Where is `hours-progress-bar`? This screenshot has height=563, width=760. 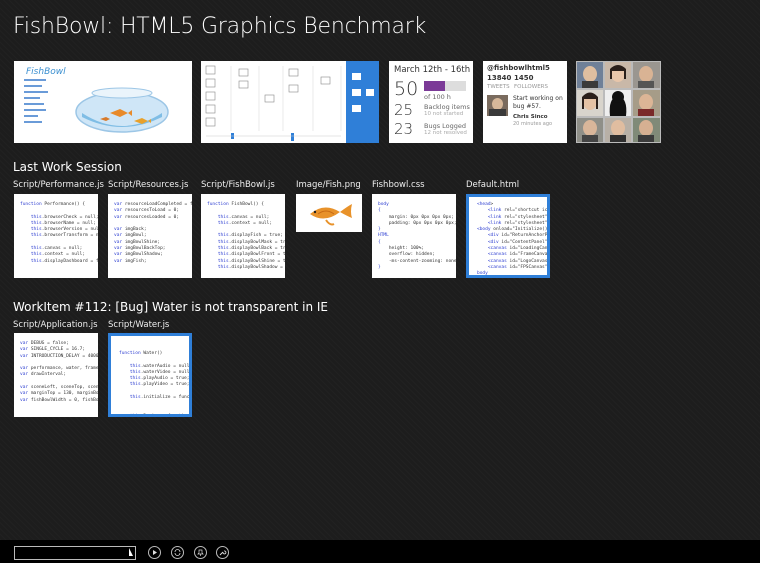 hours-progress-bar is located at coordinates (445, 86).